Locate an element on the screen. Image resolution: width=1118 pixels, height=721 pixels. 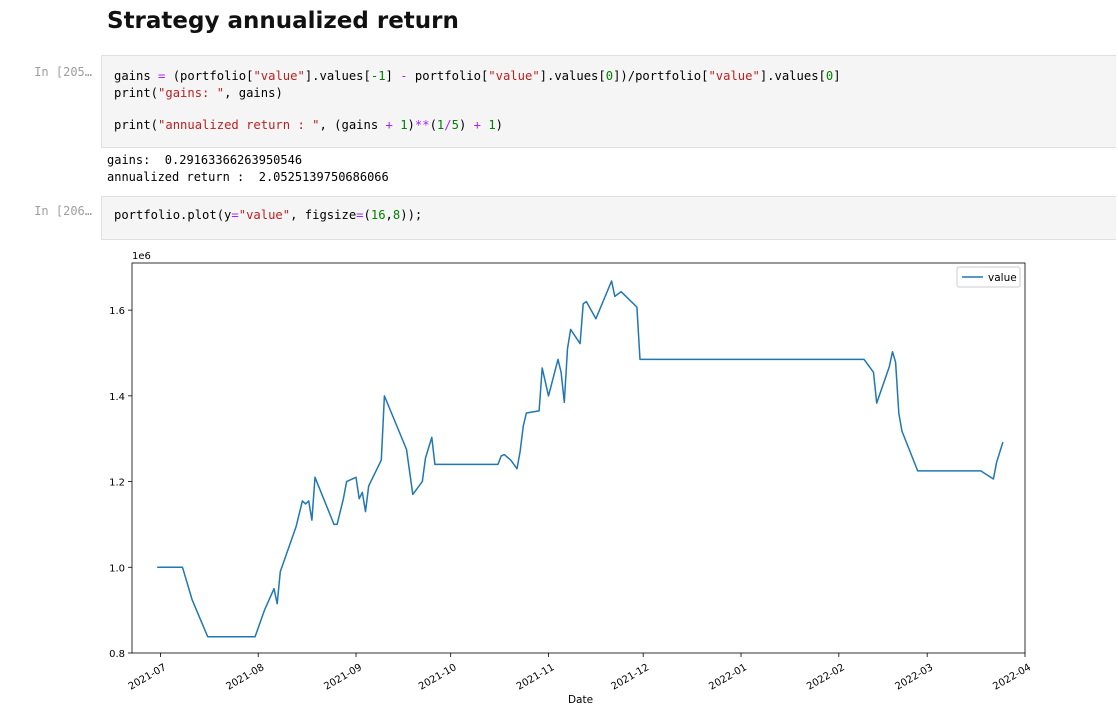
code-token: -1 is located at coordinates (378, 76).